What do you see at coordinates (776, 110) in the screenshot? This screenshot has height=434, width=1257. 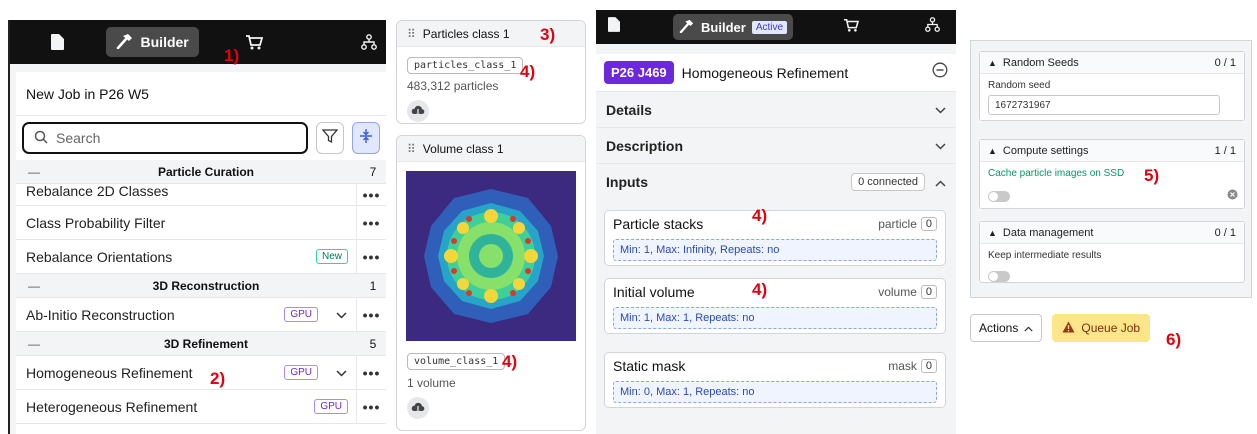 I see `details-section: Details` at bounding box center [776, 110].